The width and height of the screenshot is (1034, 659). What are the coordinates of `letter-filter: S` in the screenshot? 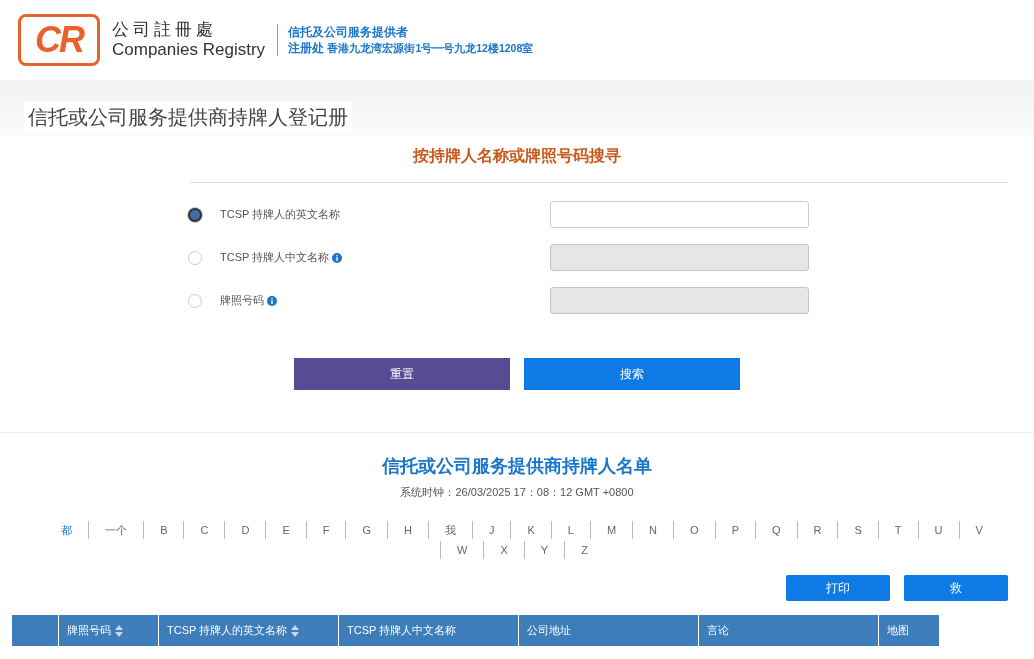 It's located at (857, 529).